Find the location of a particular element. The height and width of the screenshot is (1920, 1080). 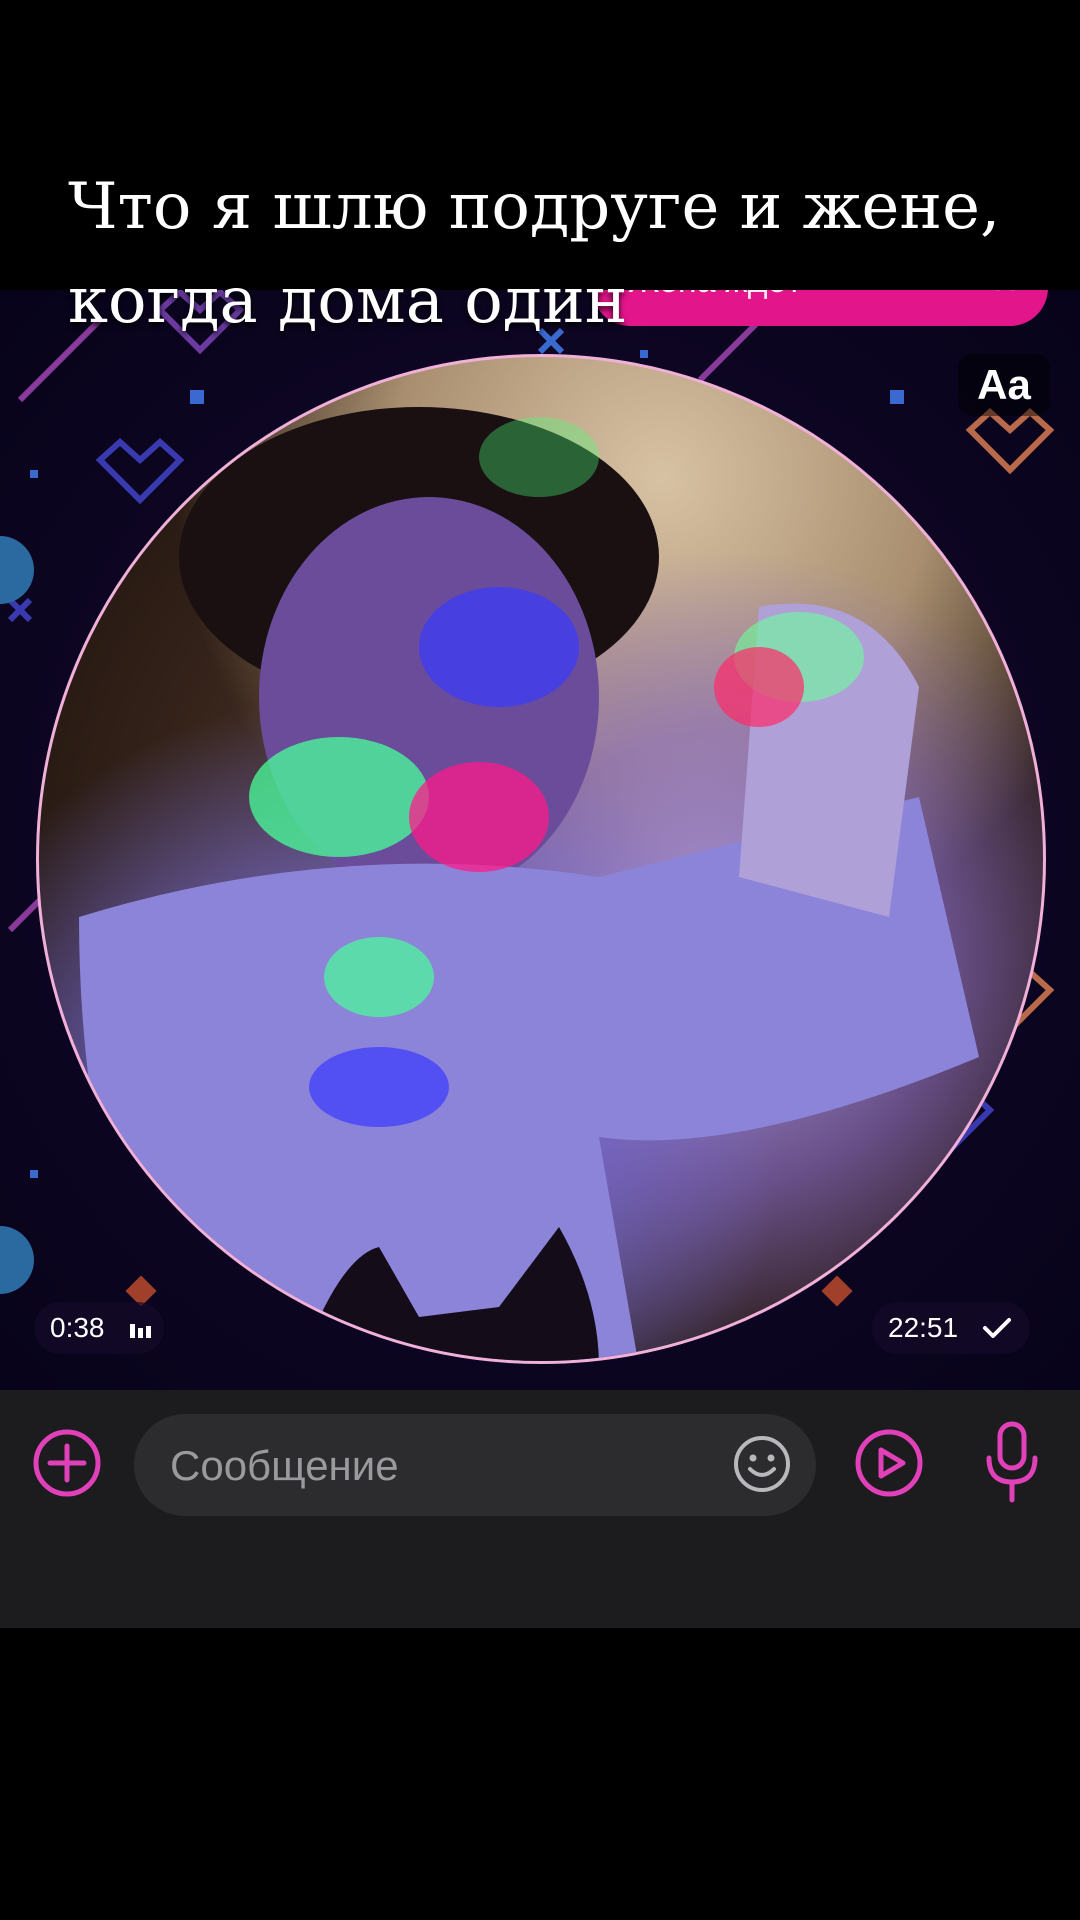

video-duration: 0:38 is located at coordinates (77, 1327).